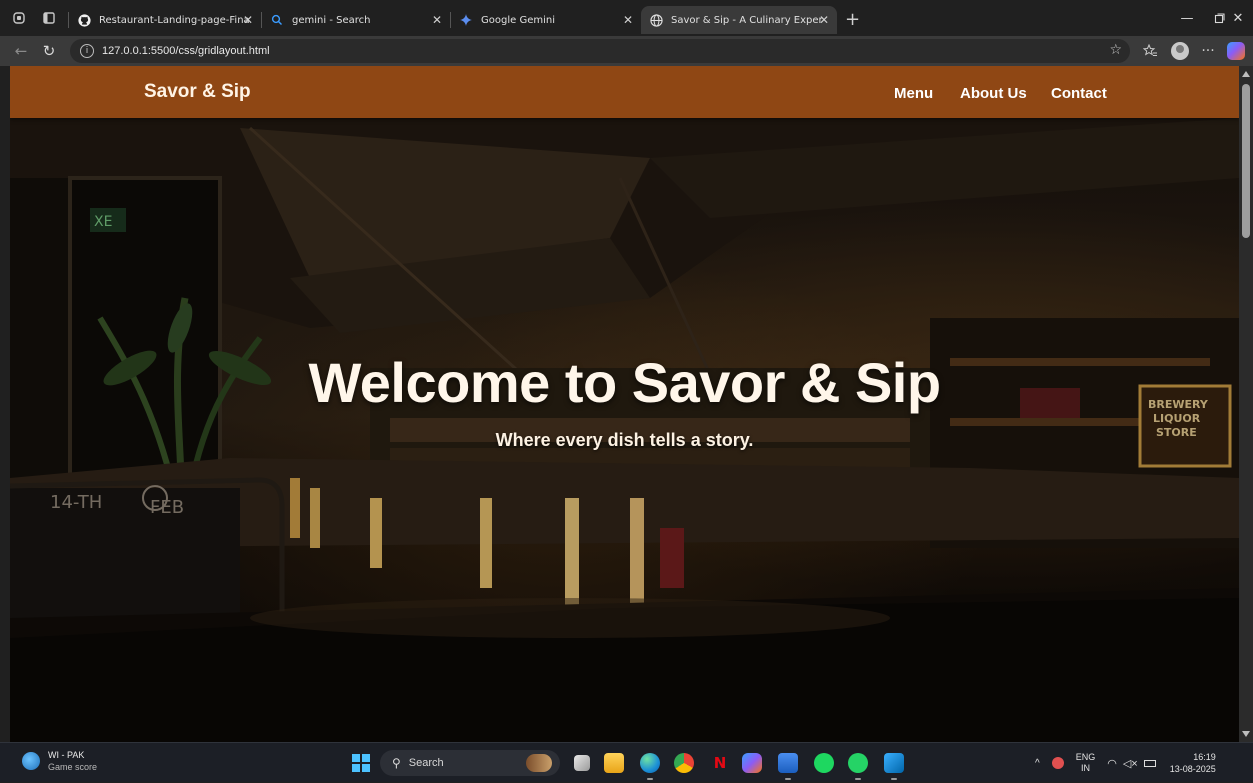 This screenshot has width=1253, height=783. I want to click on volume-icon: ◁×, so click(1130, 763).